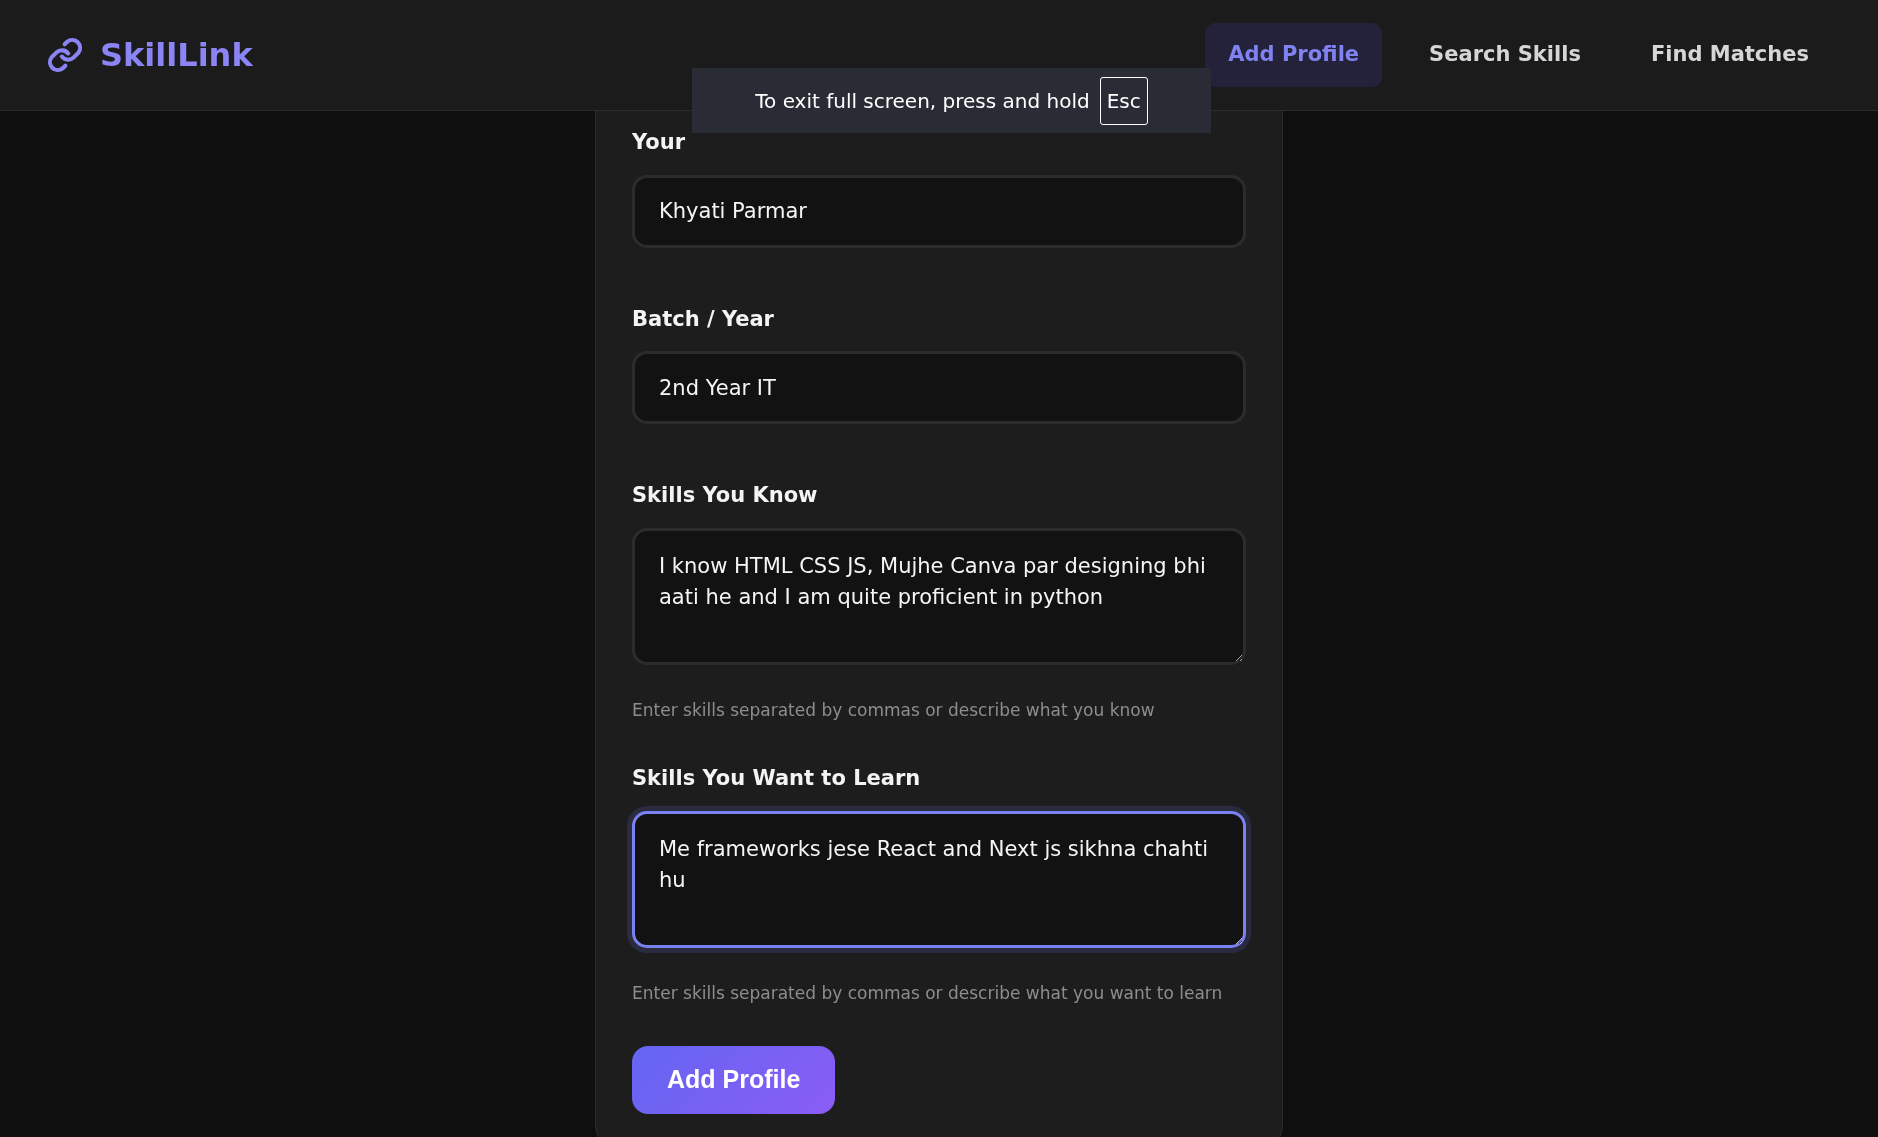 Image resolution: width=1878 pixels, height=1137 pixels. I want to click on nav-tab: Find Matches, so click(1729, 55).